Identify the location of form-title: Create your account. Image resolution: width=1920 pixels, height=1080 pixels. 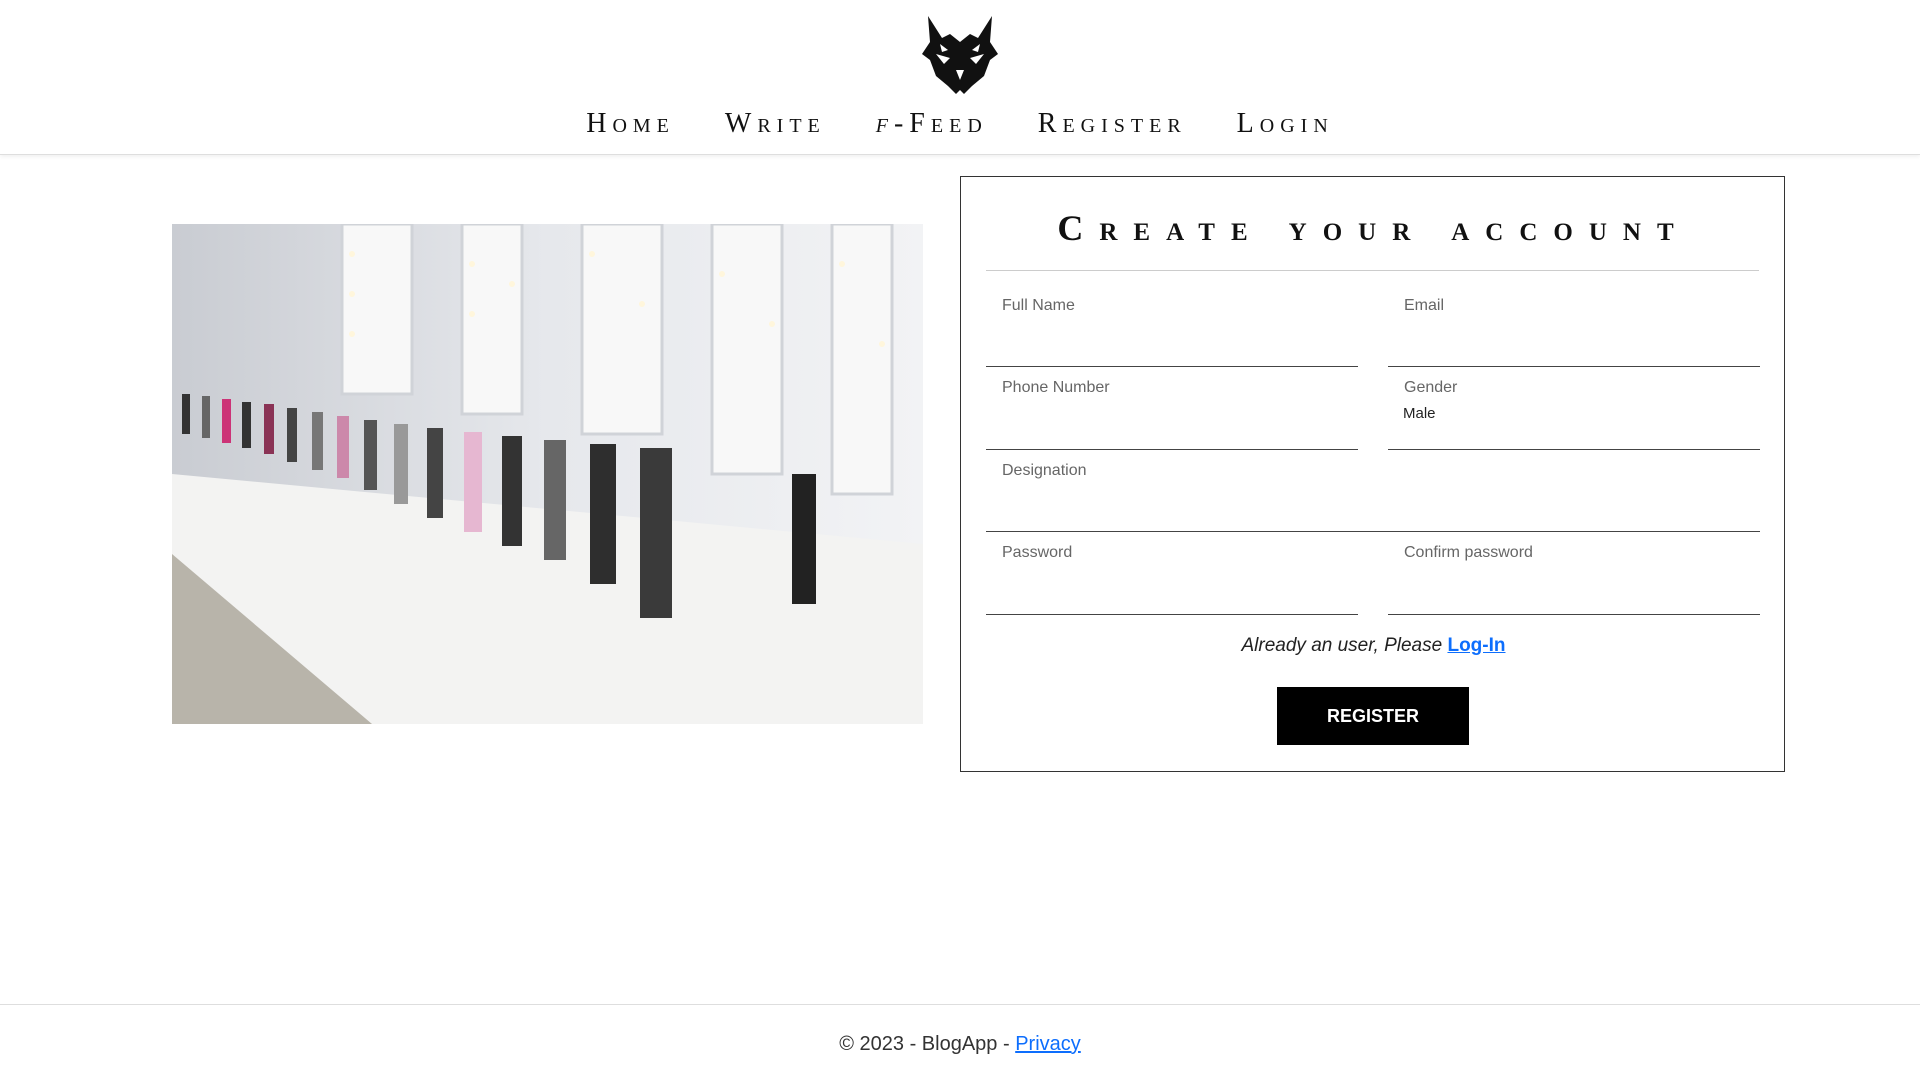
(1373, 228).